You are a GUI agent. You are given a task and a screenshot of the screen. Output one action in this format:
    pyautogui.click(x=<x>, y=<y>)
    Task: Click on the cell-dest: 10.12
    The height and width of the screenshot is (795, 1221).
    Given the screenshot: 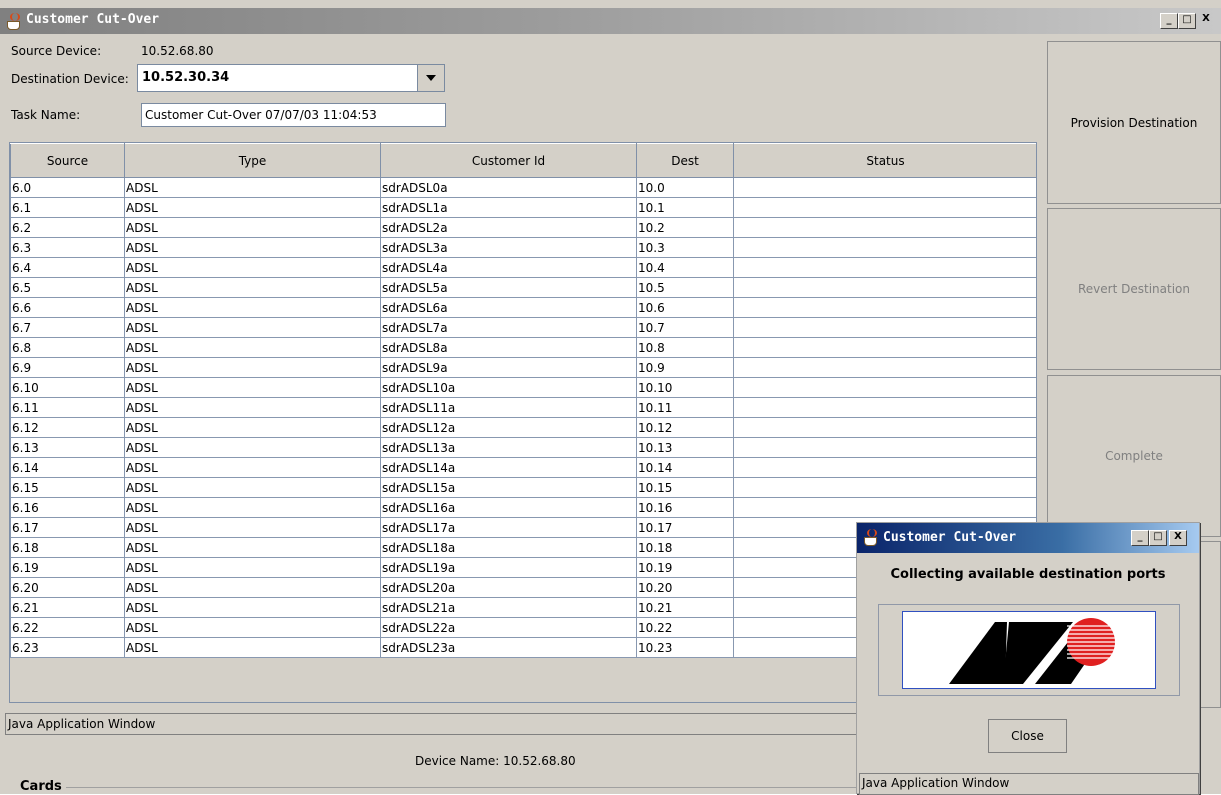 What is the action you would take?
    pyautogui.click(x=685, y=427)
    